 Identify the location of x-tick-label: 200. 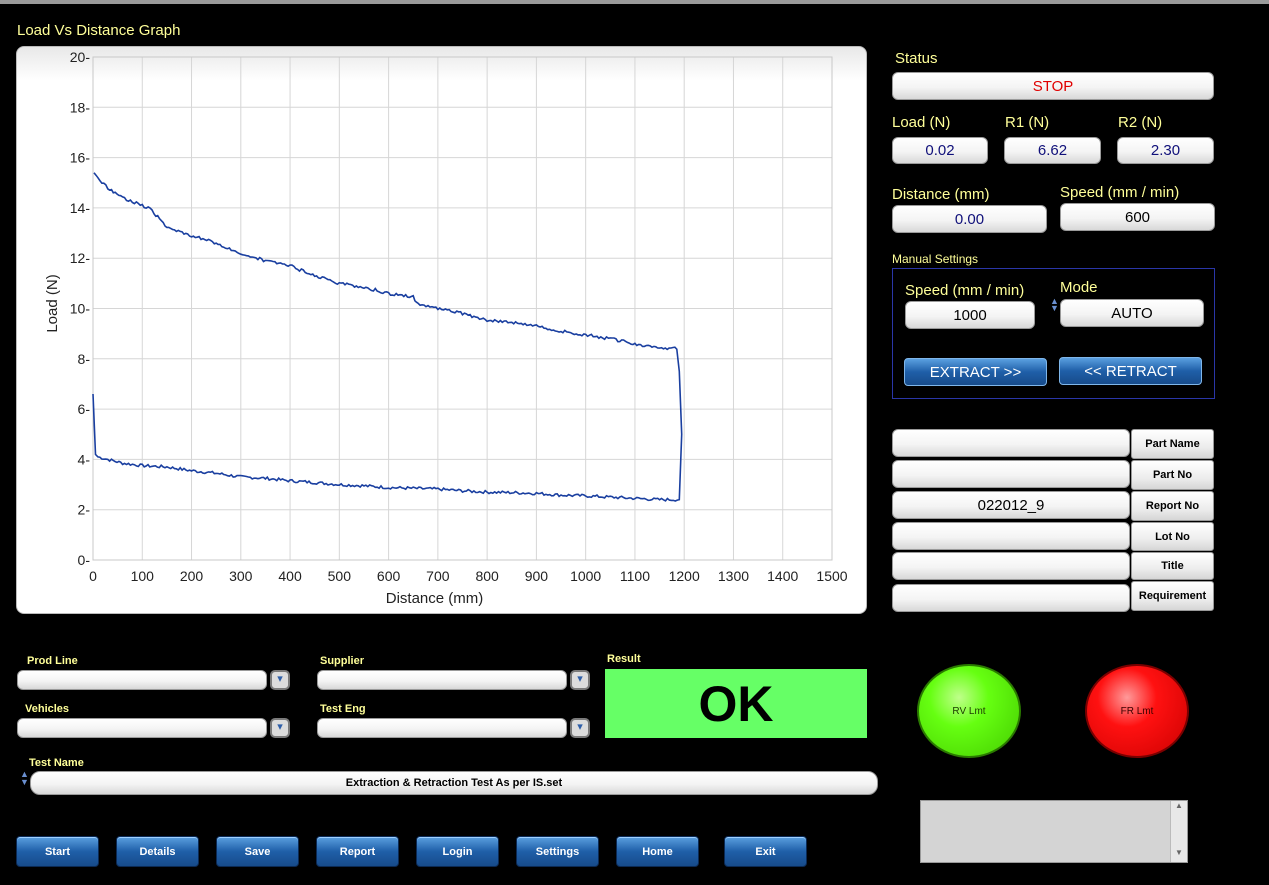
(192, 576).